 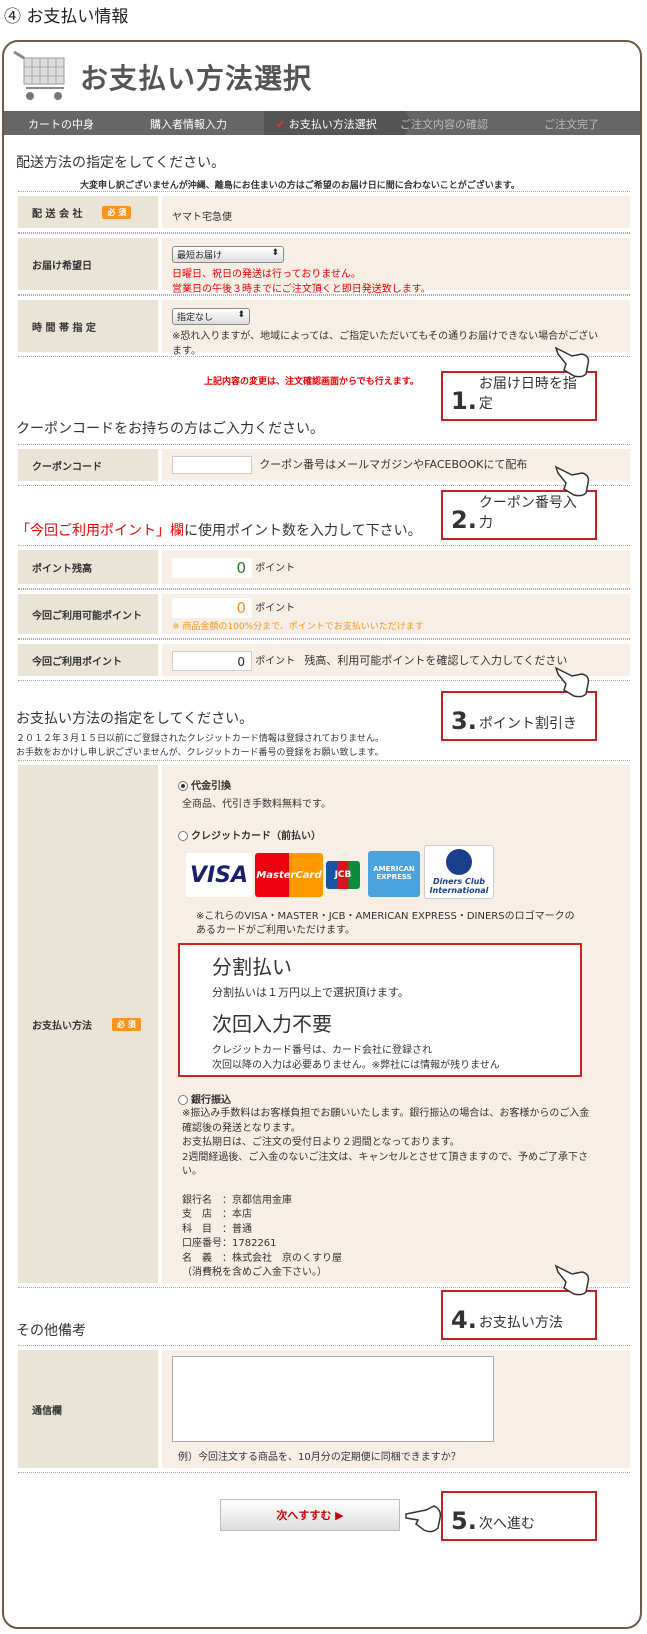 What do you see at coordinates (266, 274) in the screenshot?
I see `date-note-1: 日曜日、祝日の発送は行っておりません。` at bounding box center [266, 274].